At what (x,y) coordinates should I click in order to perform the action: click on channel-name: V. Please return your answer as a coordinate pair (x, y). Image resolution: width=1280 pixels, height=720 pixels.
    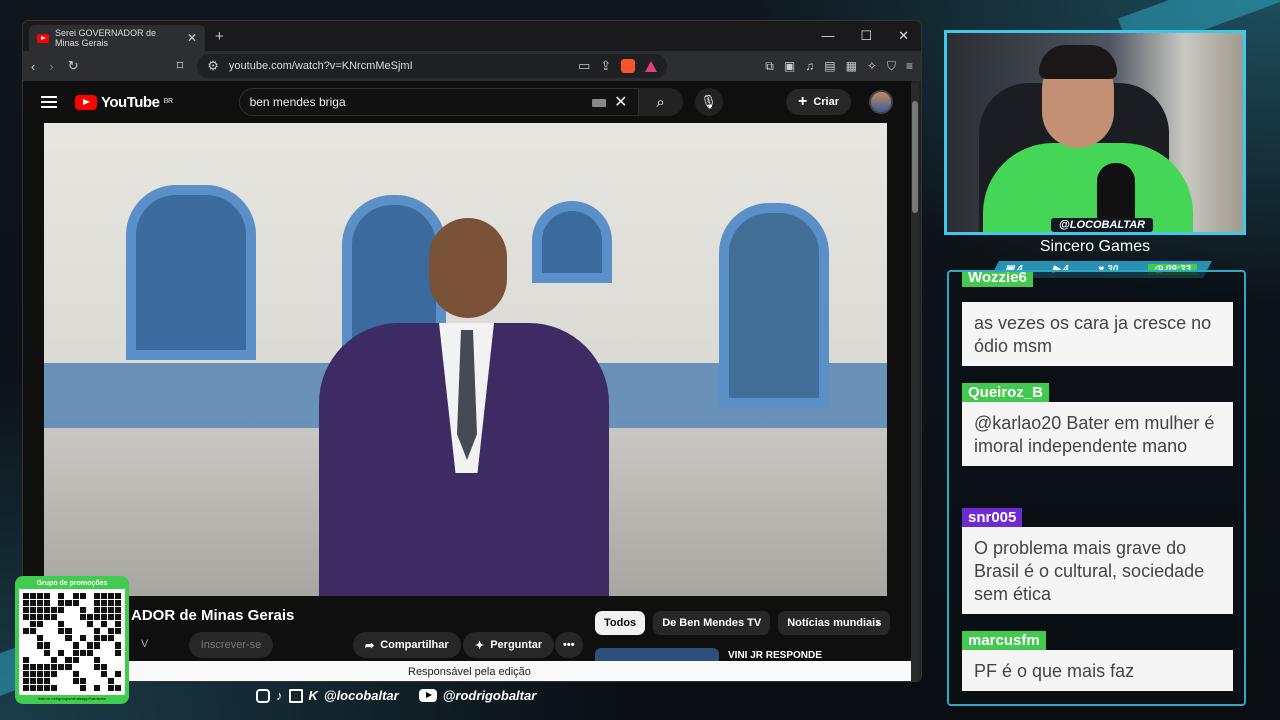
    Looking at the image, I should click on (144, 644).